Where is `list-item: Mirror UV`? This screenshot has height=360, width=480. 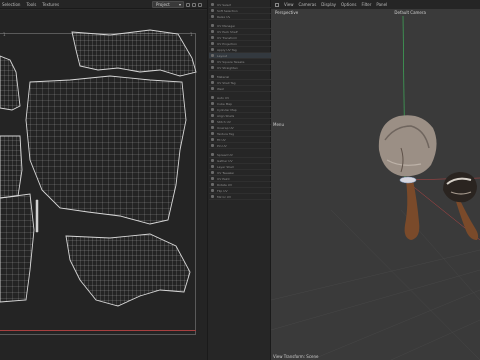 list-item: Mirror UV is located at coordinates (240, 197).